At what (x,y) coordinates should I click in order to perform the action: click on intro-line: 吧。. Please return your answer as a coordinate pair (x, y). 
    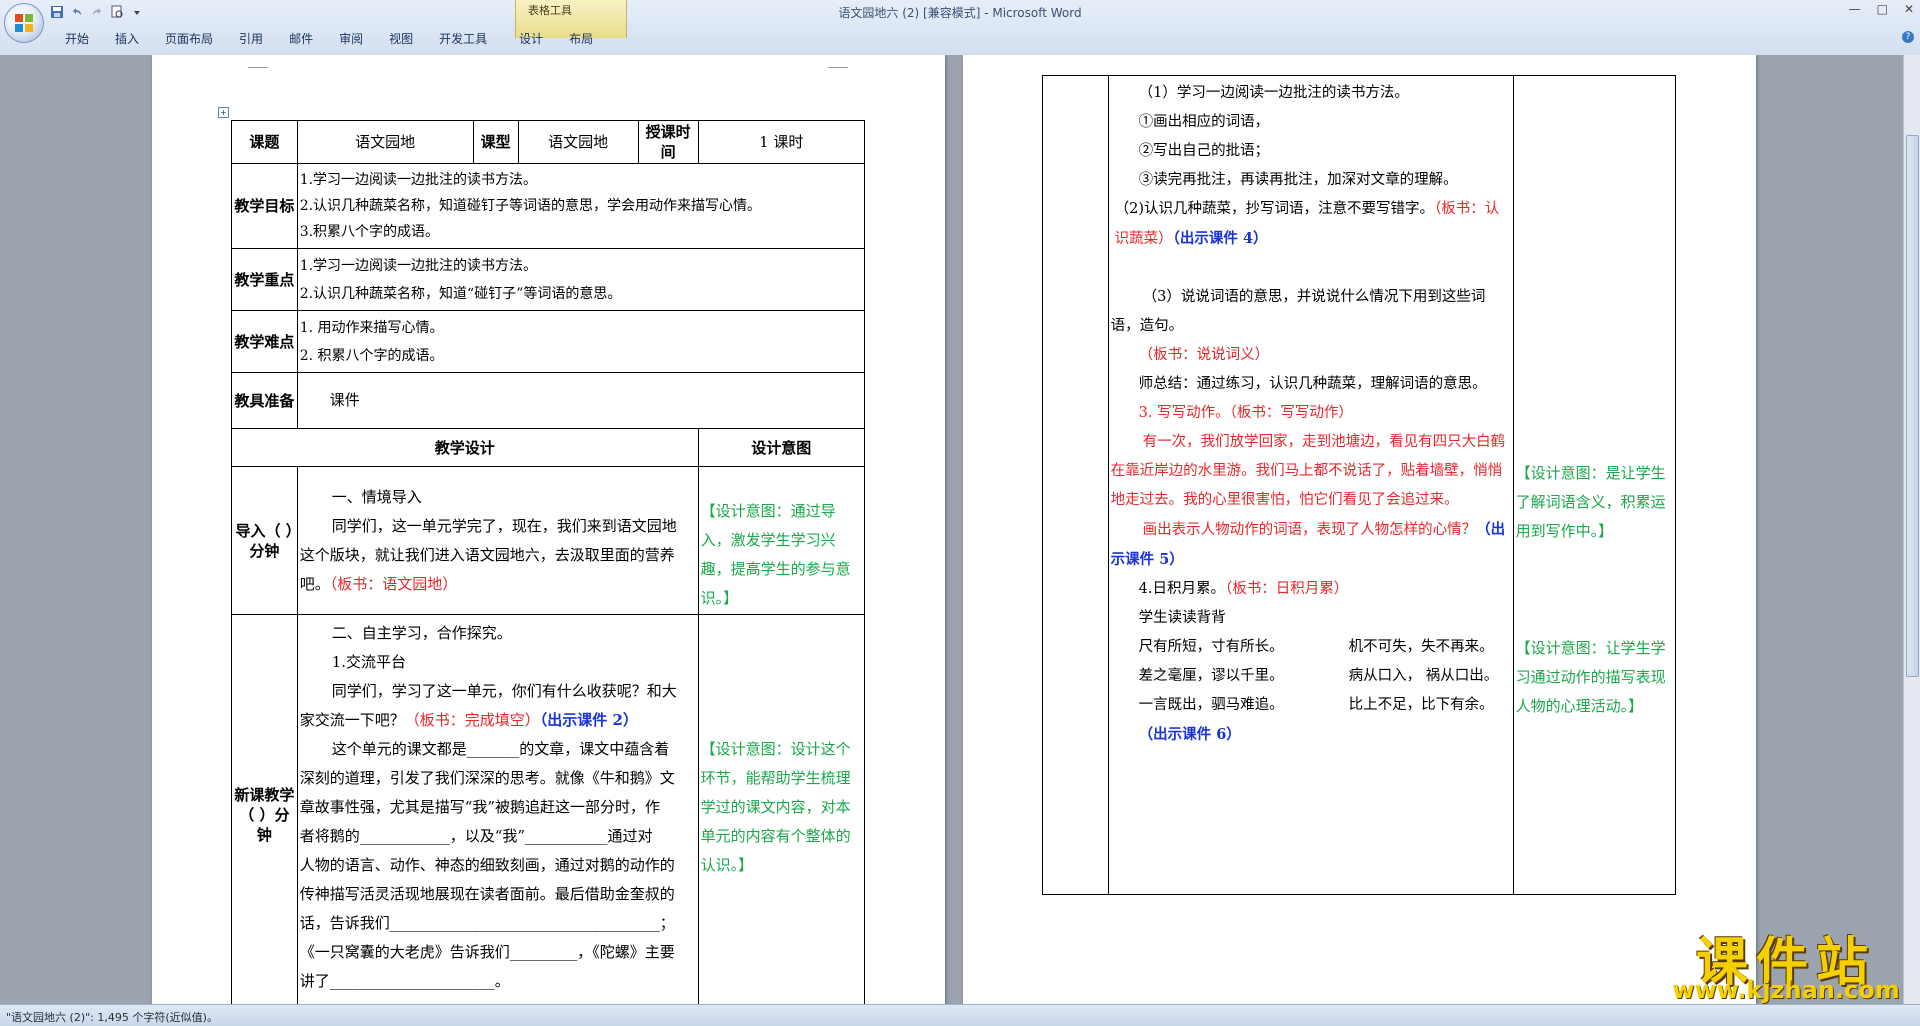
    Looking at the image, I should click on (314, 583).